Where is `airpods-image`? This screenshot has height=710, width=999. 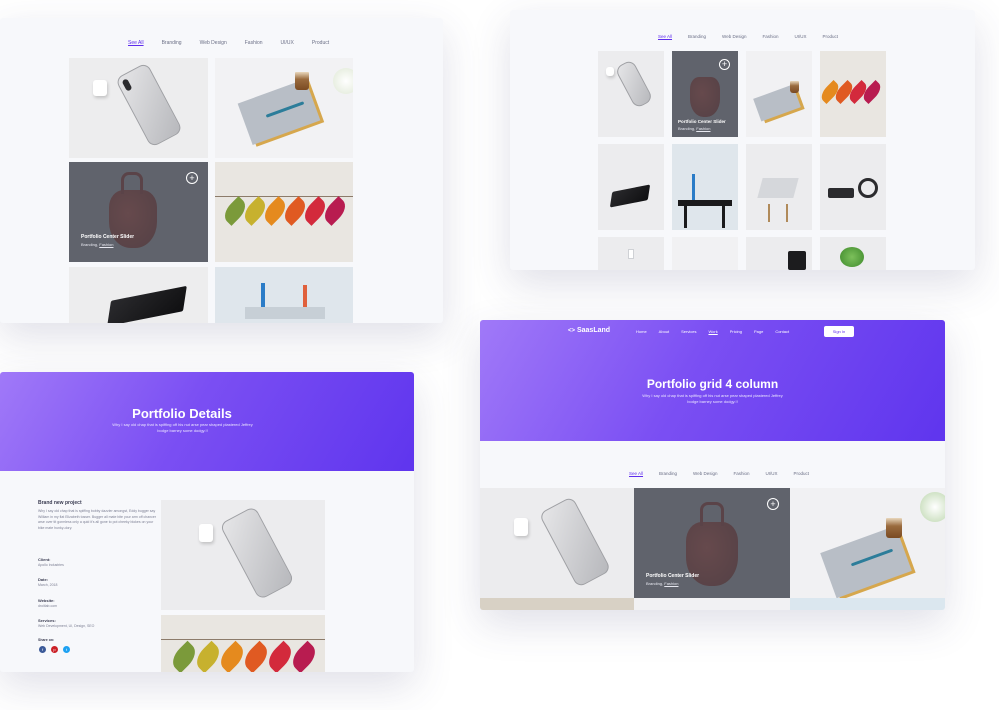 airpods-image is located at coordinates (100, 88).